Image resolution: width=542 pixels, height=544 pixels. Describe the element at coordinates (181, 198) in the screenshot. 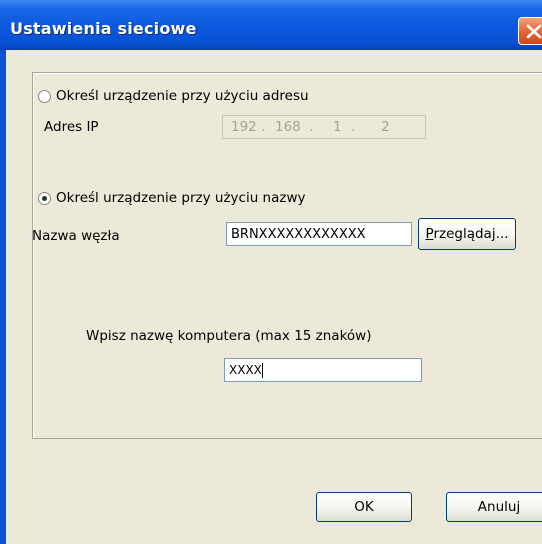

I see `radio-by-name-label: Określ urządzenie przy użyciu nazwy` at that location.